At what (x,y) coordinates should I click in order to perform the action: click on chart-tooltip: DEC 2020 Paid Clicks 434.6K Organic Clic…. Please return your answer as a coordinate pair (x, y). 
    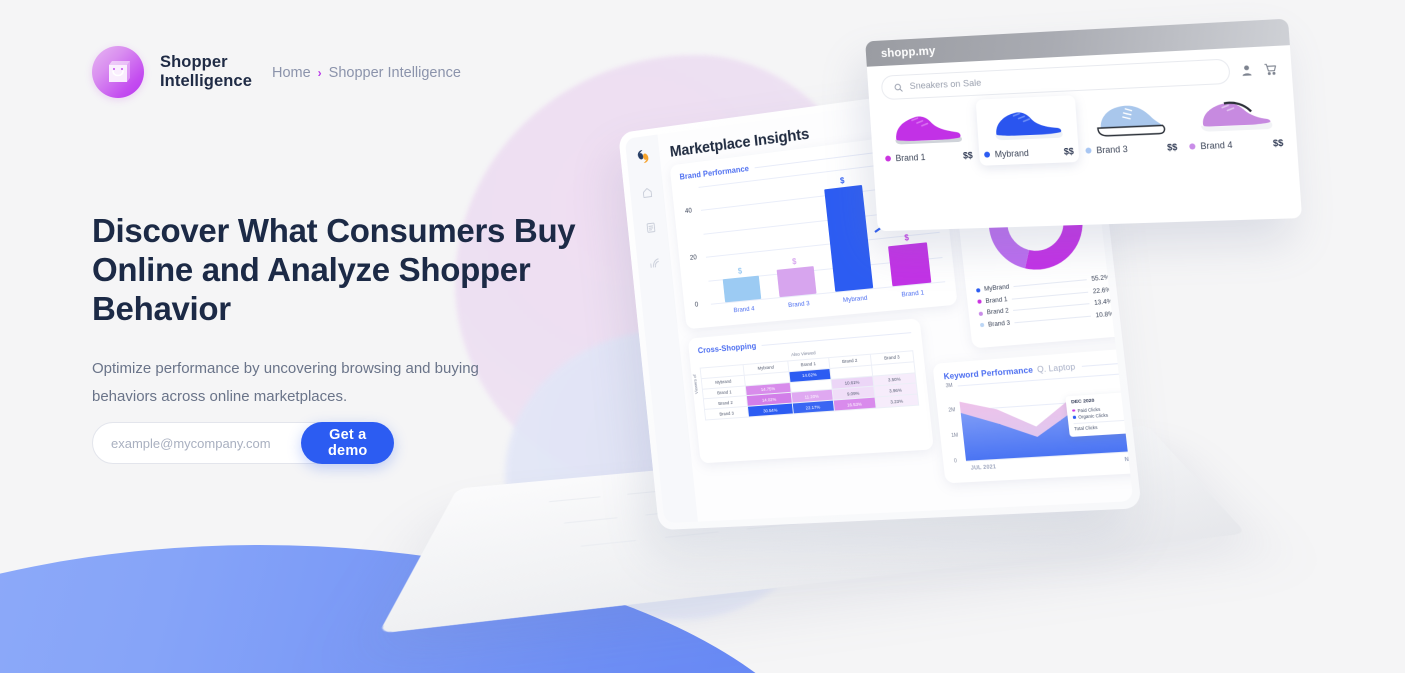
    Looking at the image, I should click on (1099, 414).